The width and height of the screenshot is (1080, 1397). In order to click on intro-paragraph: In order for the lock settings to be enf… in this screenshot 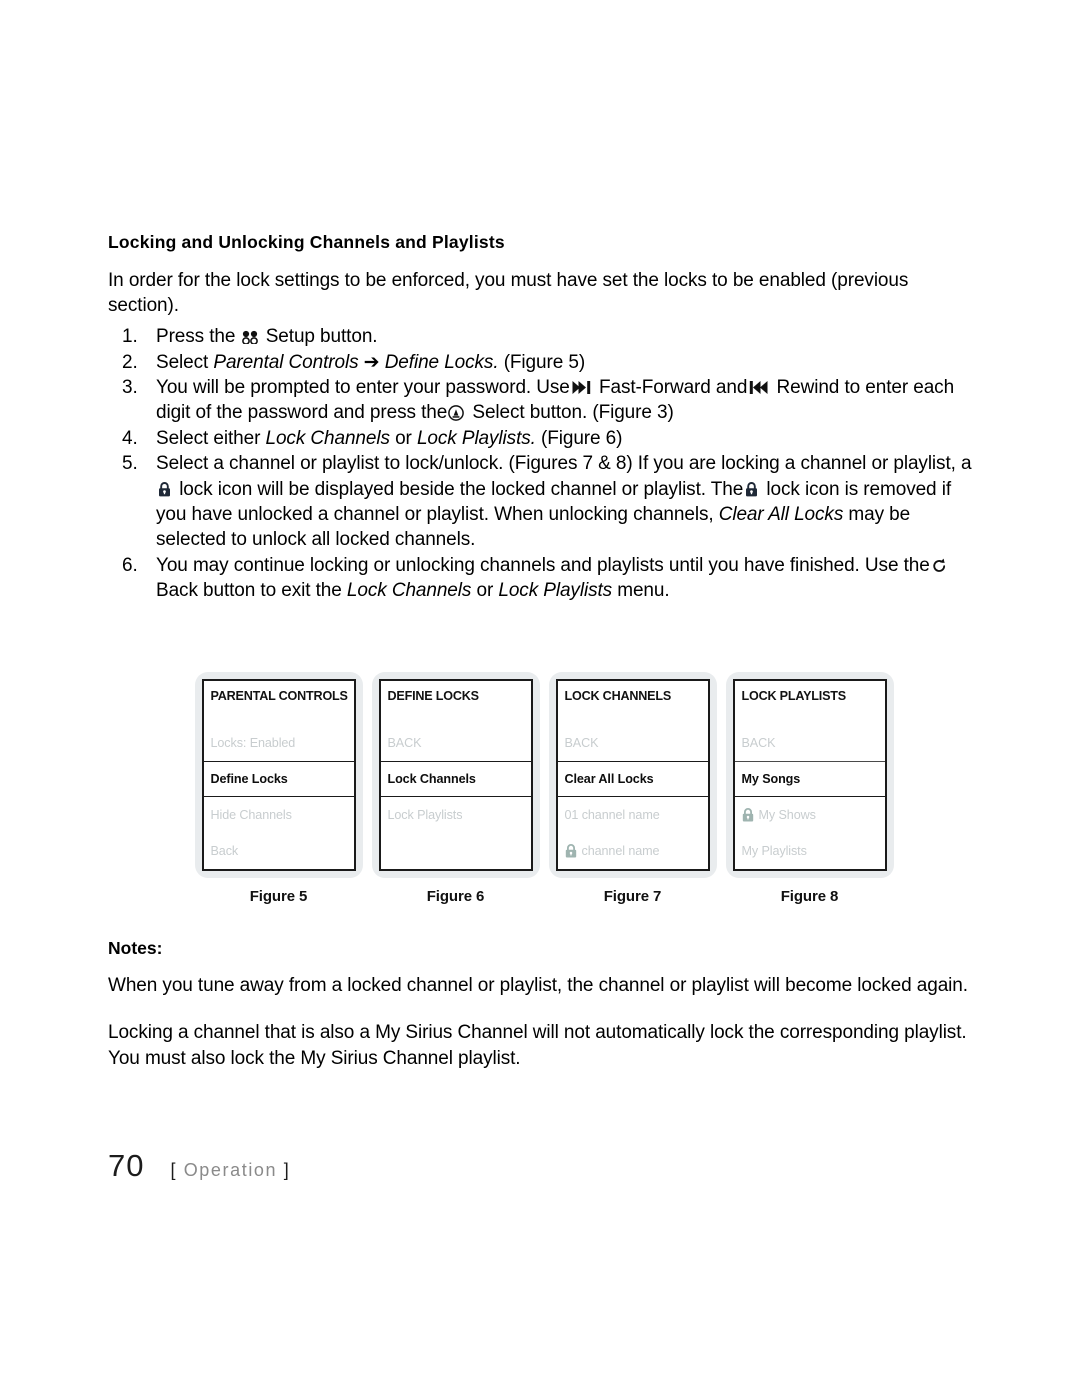, I will do `click(508, 293)`.